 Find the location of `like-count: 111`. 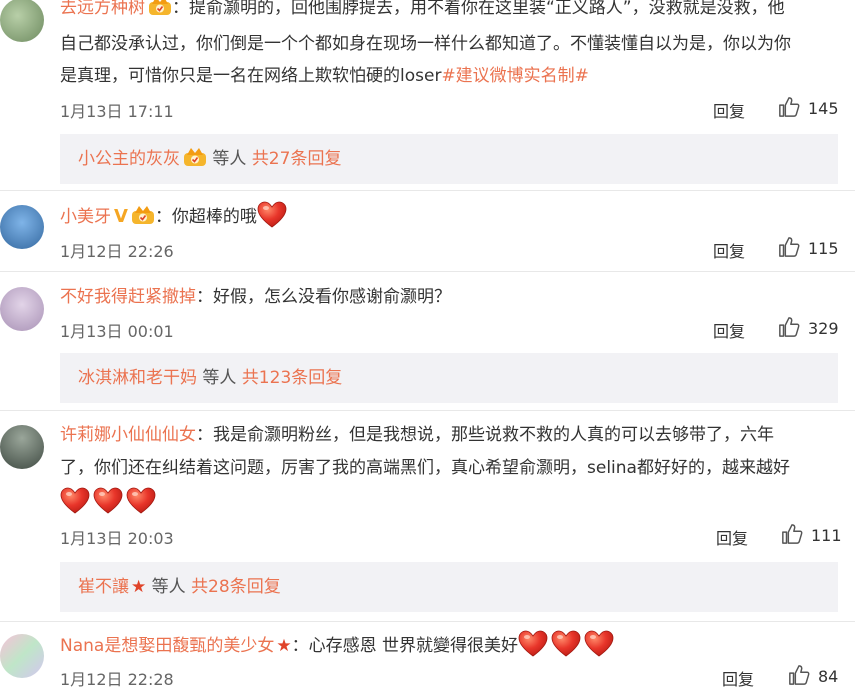

like-count: 111 is located at coordinates (826, 535).